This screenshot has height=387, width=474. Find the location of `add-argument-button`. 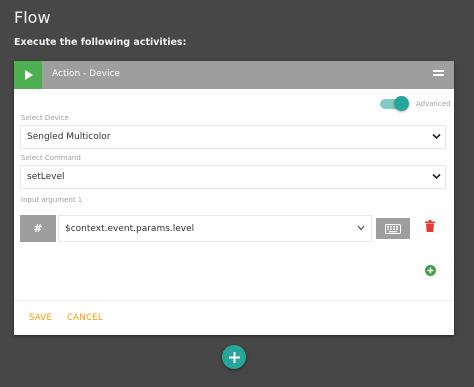

add-argument-button is located at coordinates (430, 270).